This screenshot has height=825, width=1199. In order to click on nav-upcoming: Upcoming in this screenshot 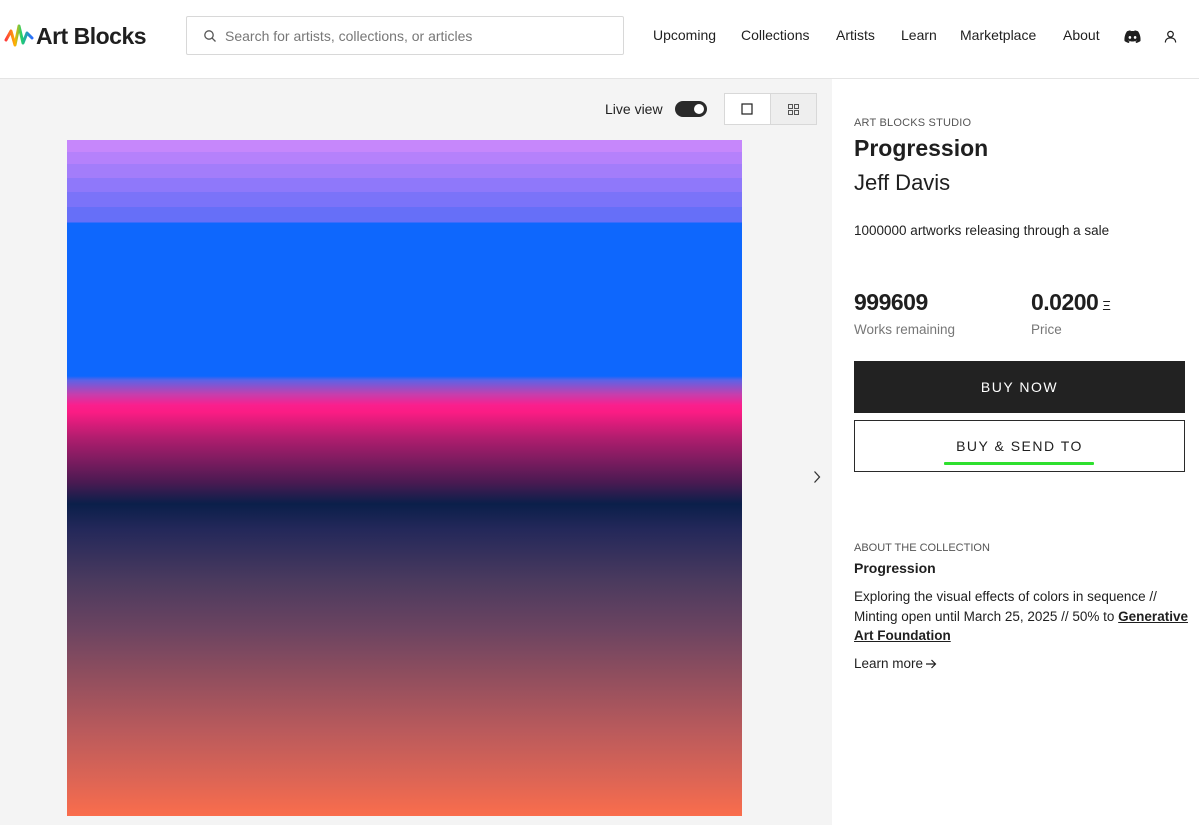, I will do `click(684, 35)`.